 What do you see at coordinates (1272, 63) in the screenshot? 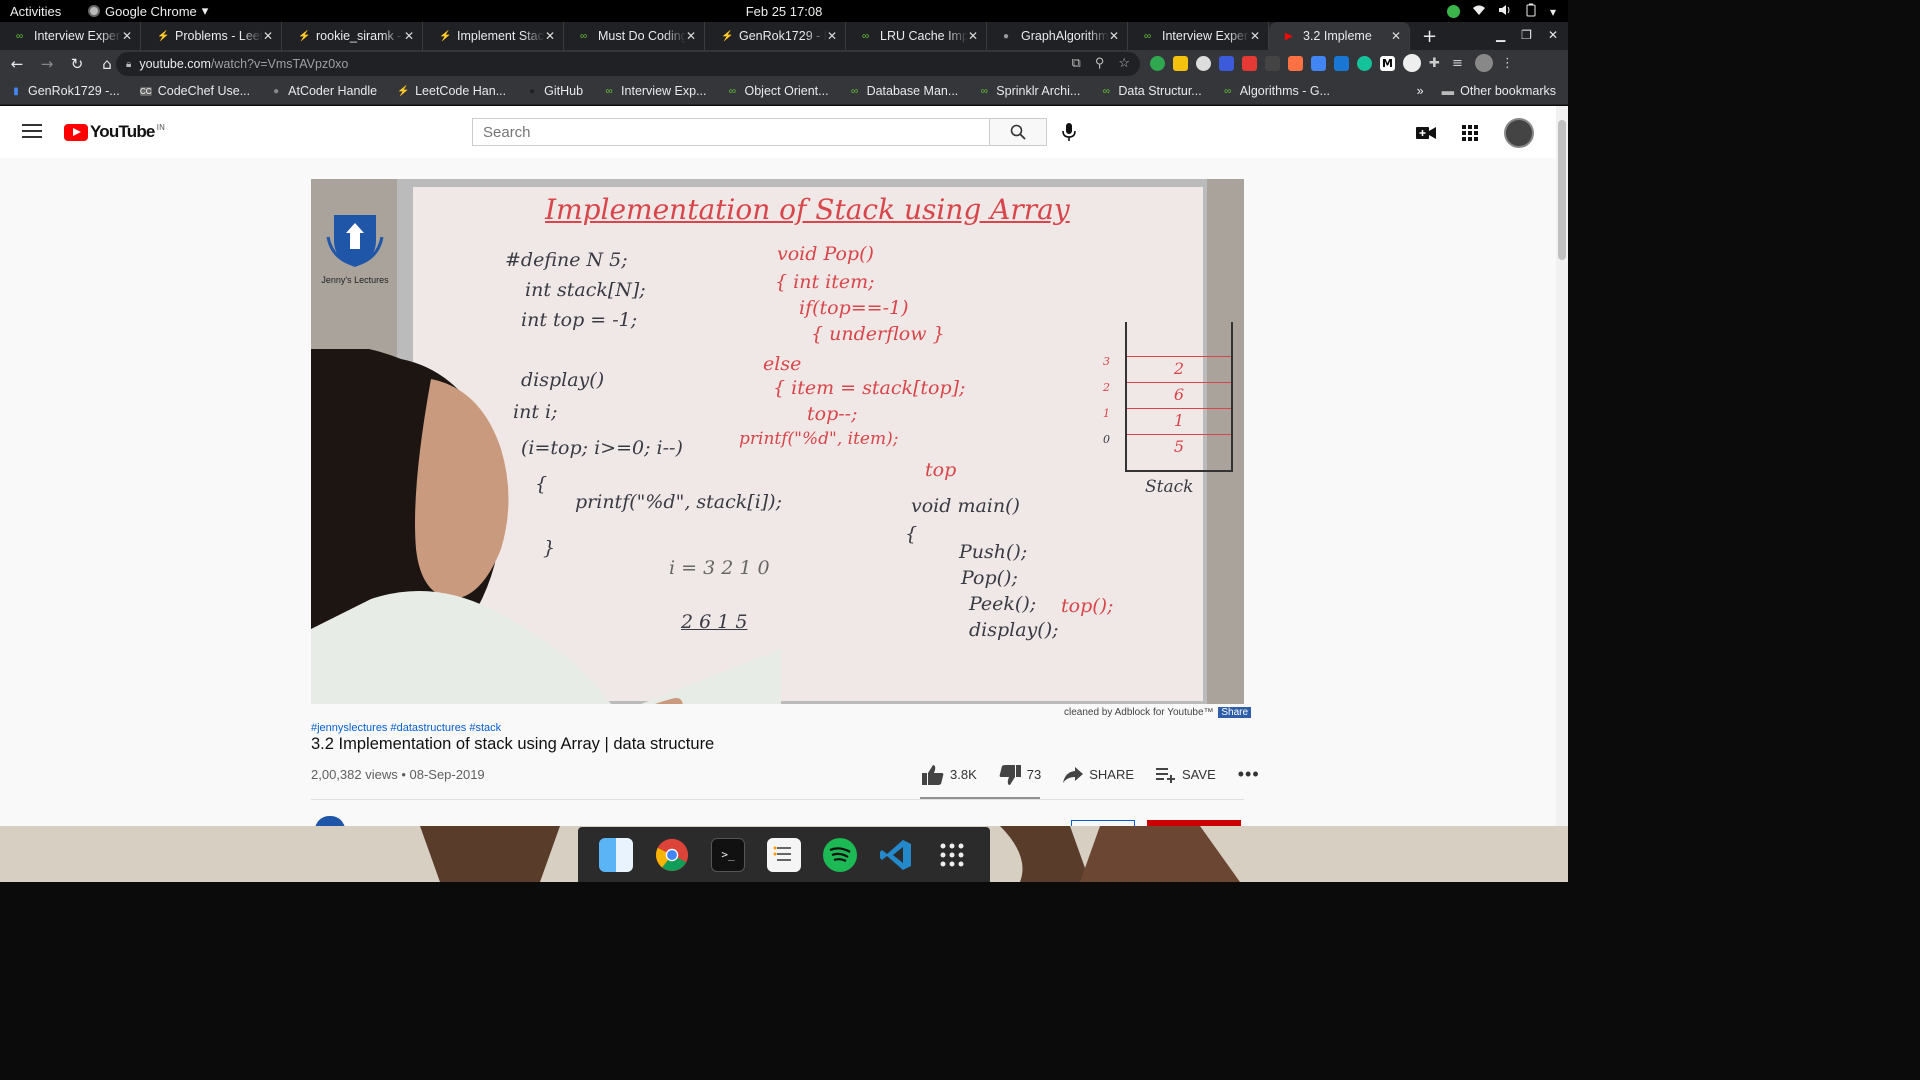
I see `brackets-extension-icon` at bounding box center [1272, 63].